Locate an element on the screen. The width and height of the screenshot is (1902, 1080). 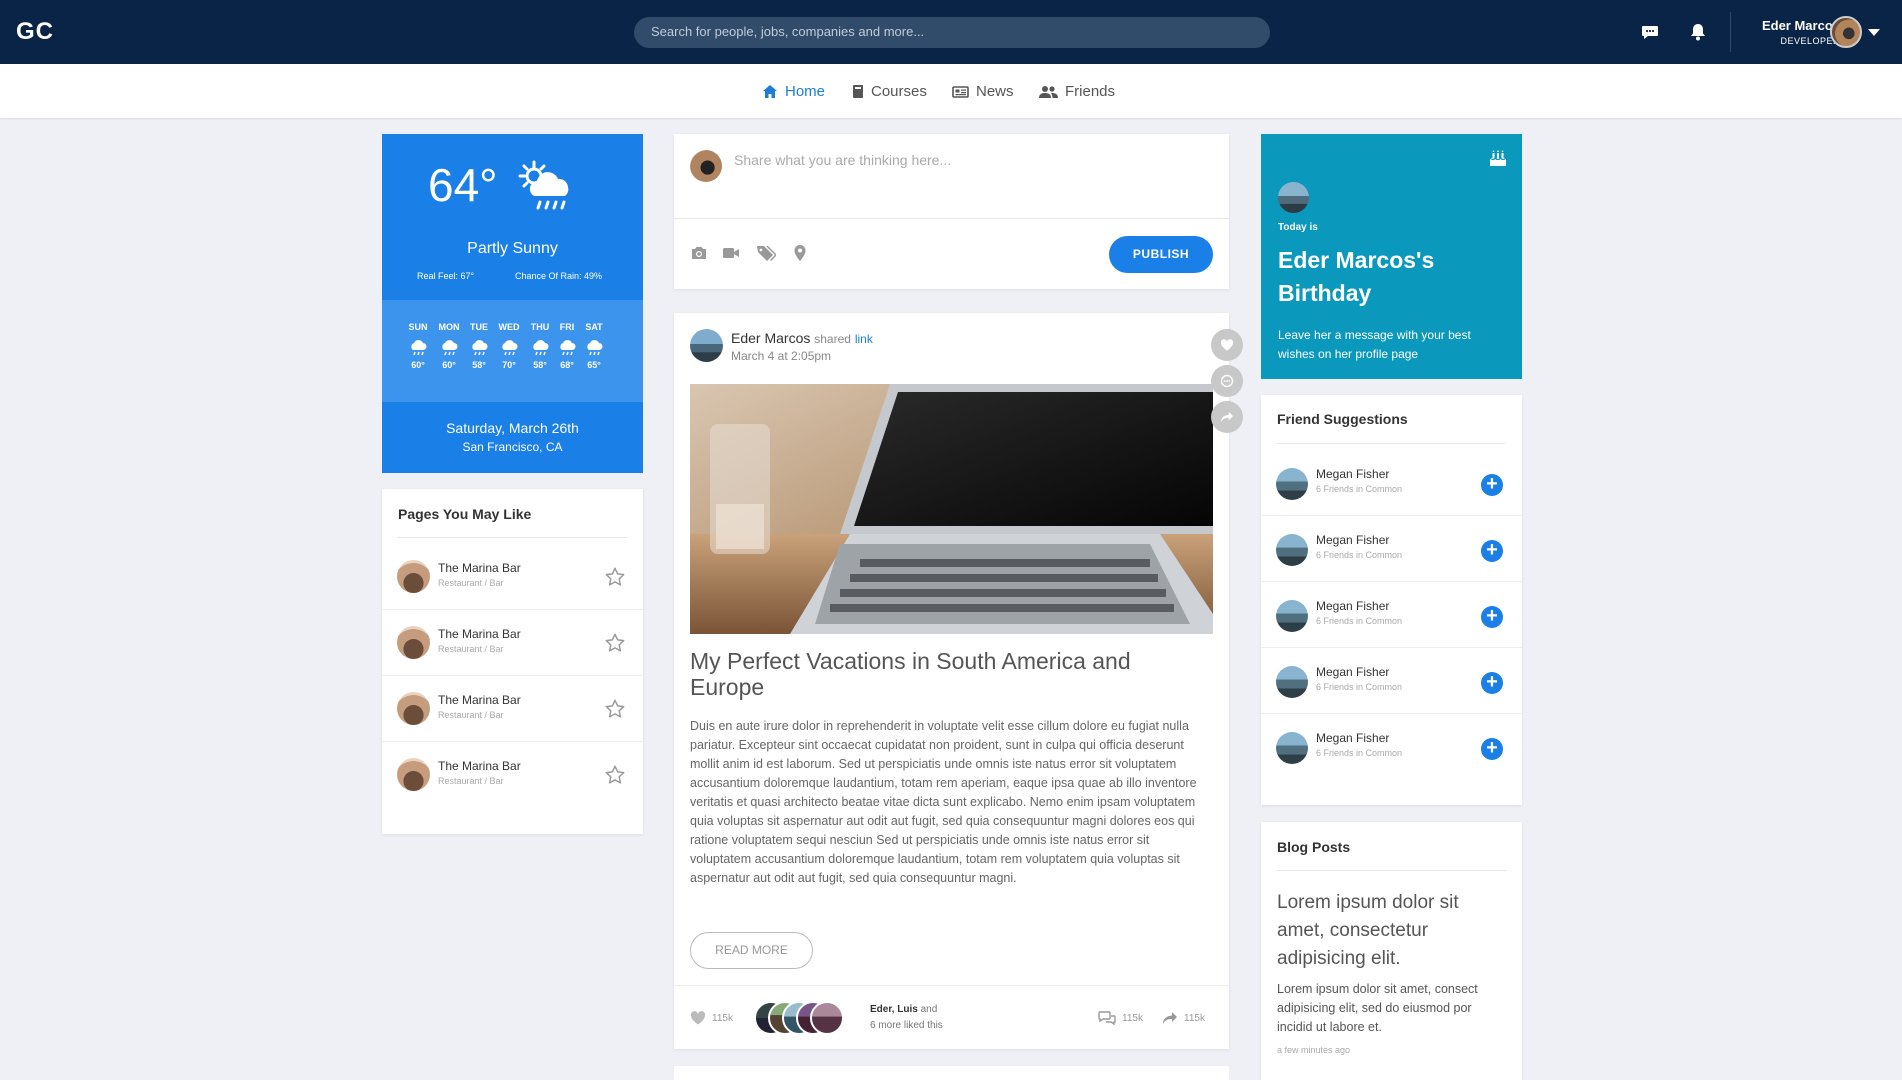
author-name: Eder Marcos is located at coordinates (770, 338).